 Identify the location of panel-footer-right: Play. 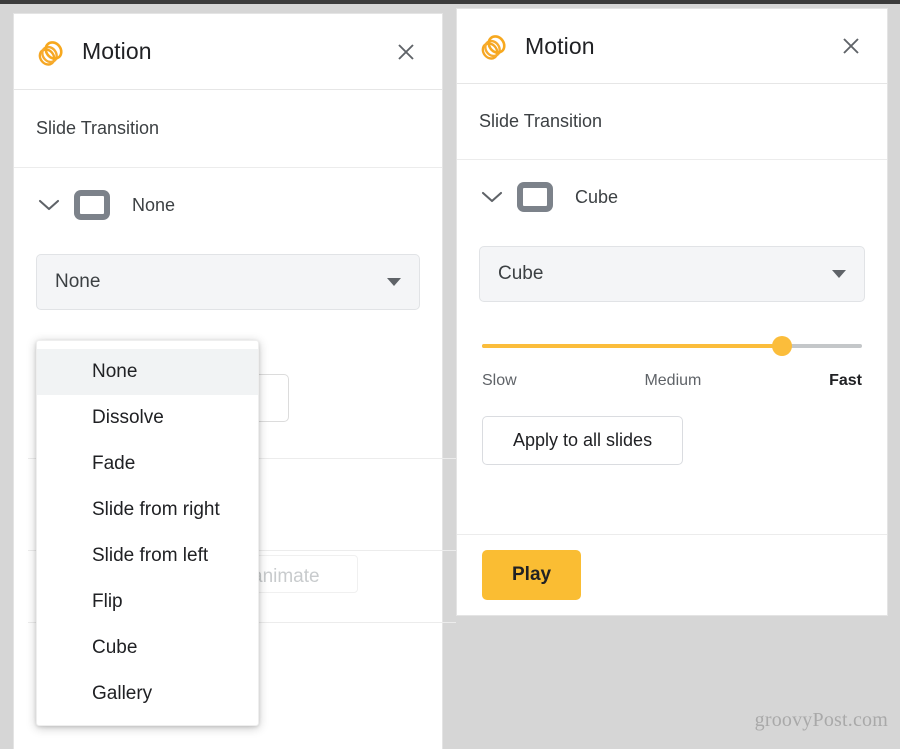
(672, 574).